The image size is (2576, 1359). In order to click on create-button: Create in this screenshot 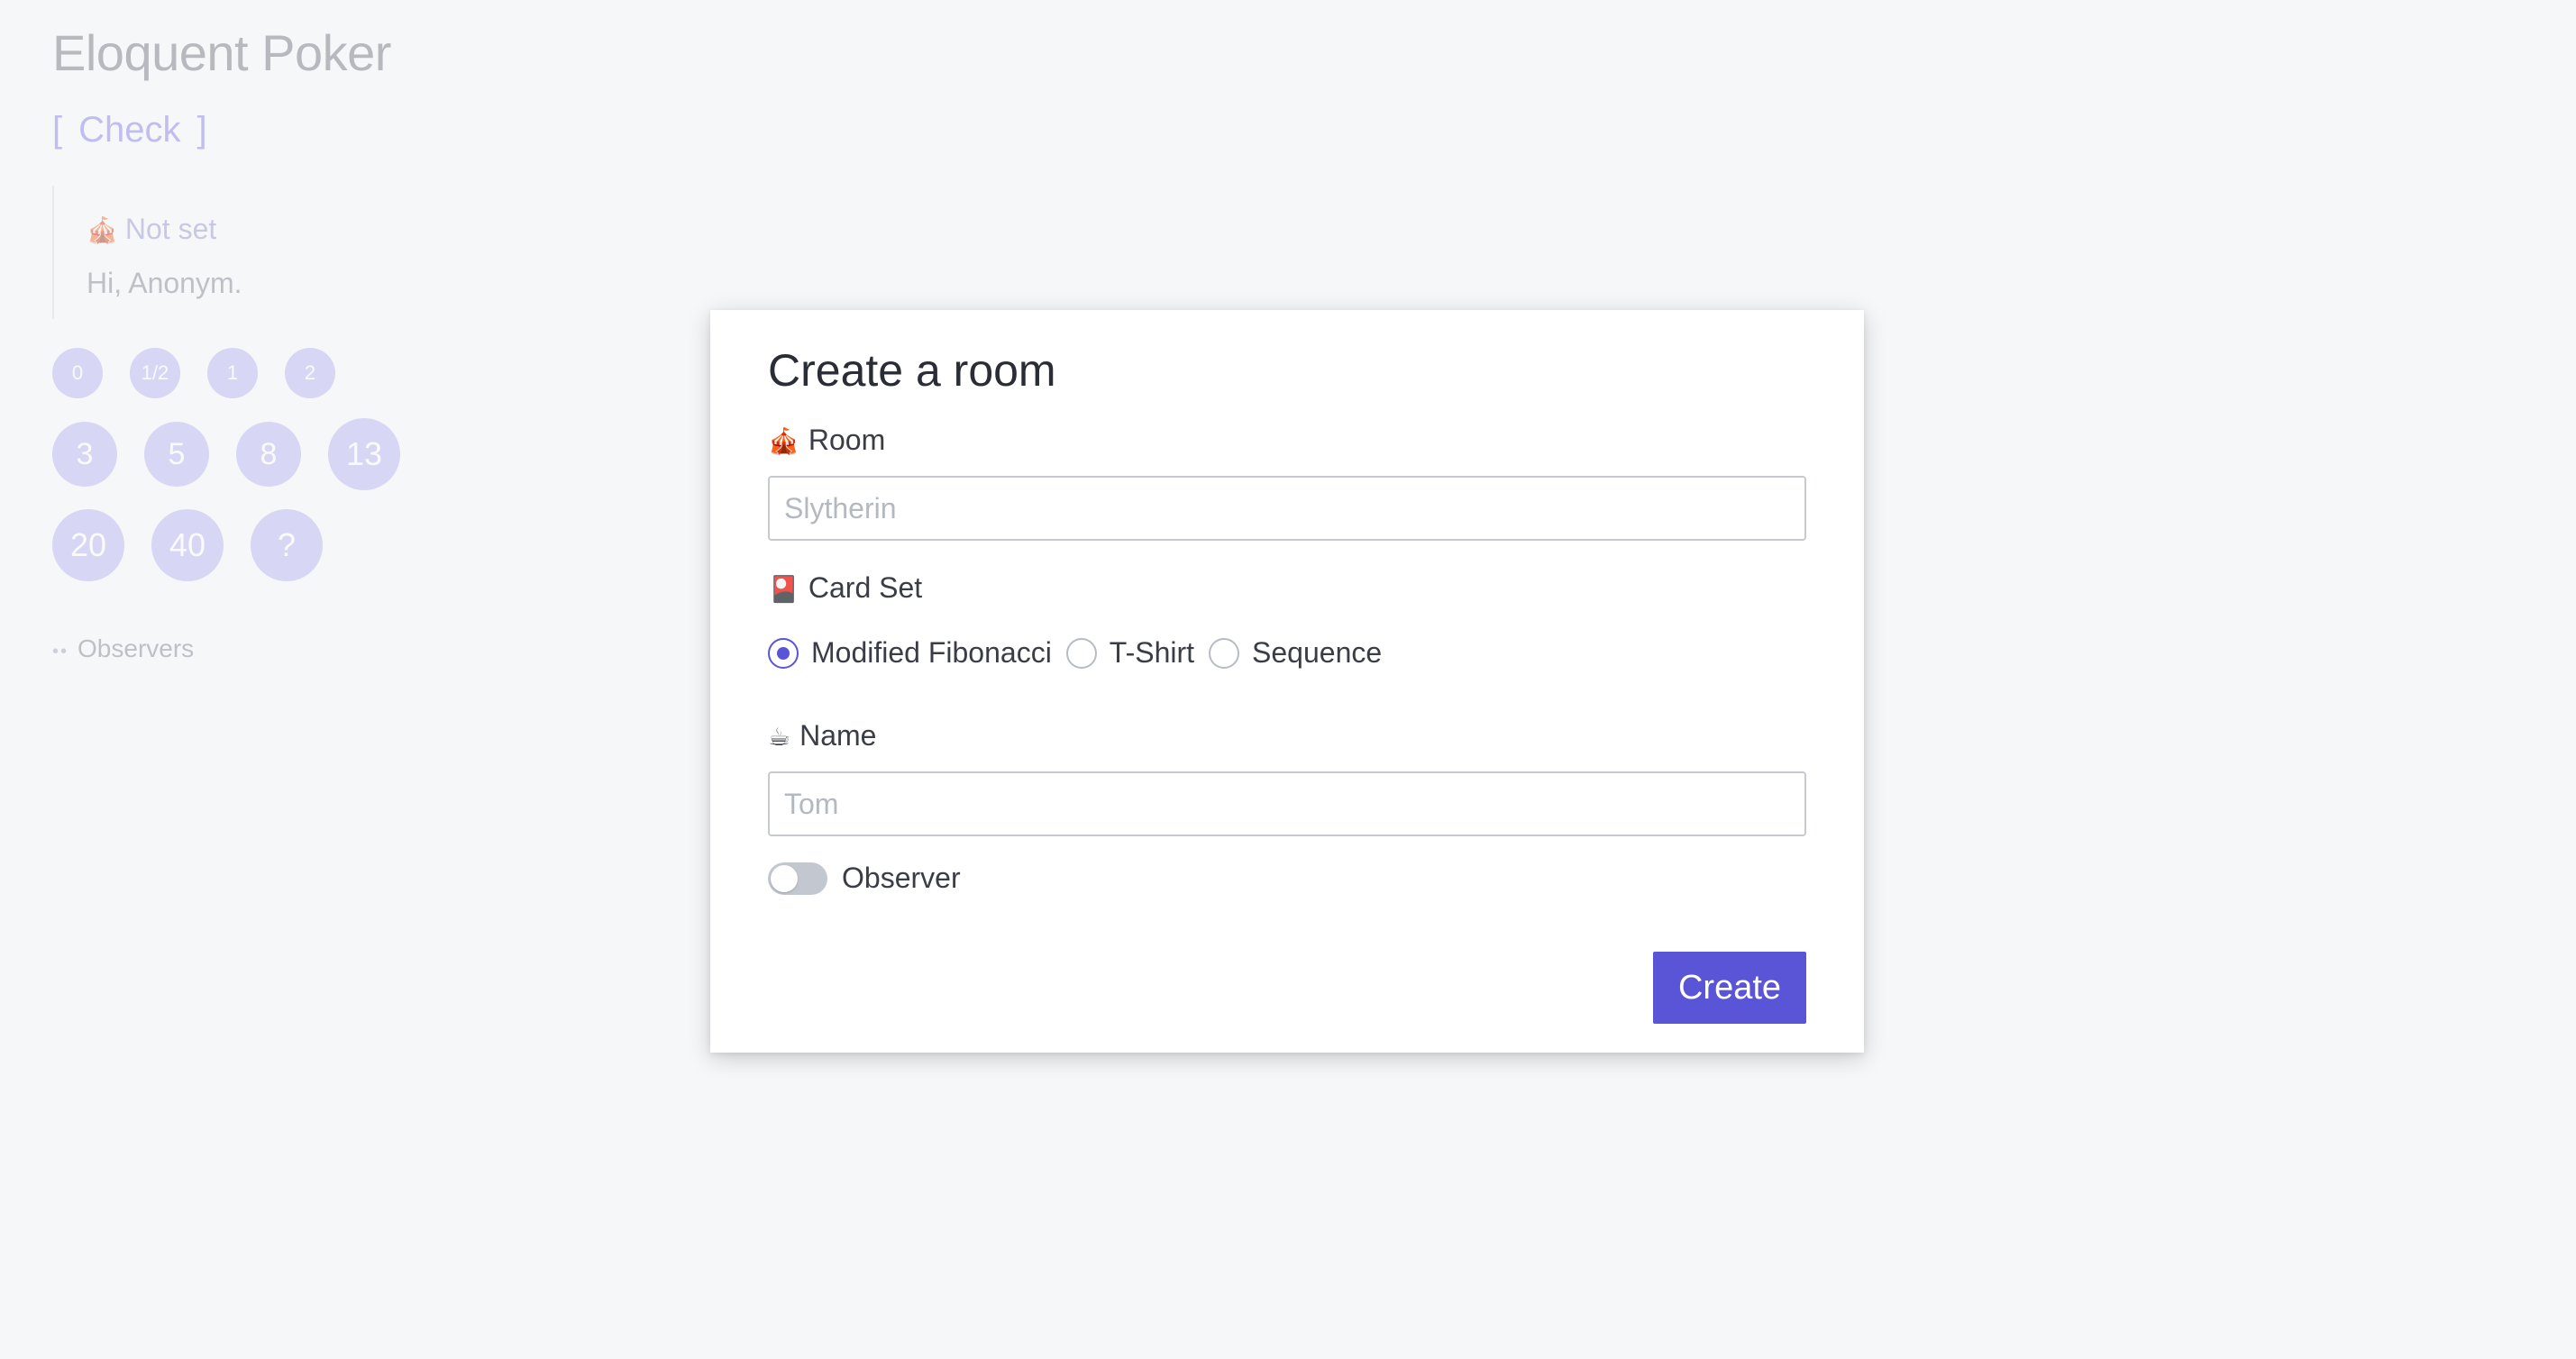, I will do `click(1729, 988)`.